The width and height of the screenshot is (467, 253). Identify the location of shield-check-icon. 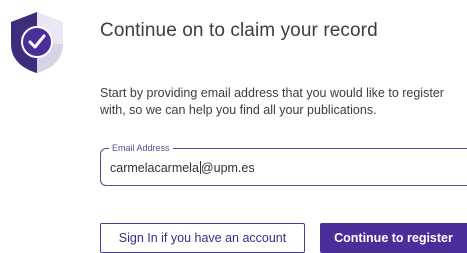
(37, 42).